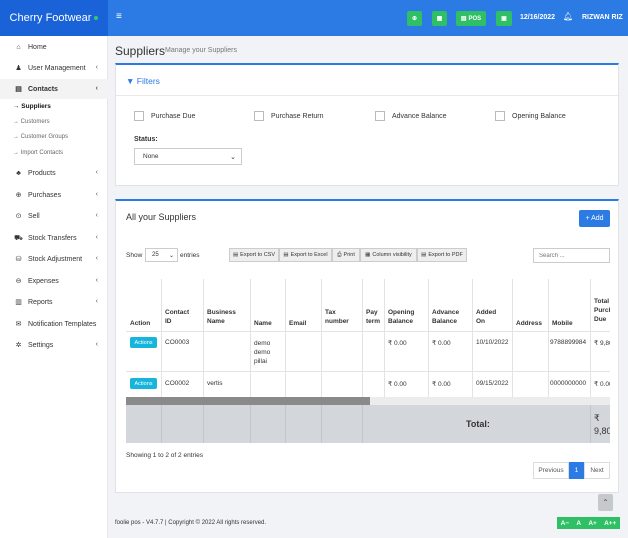 Image resolution: width=628 pixels, height=538 pixels. What do you see at coordinates (177, 383) in the screenshot?
I see `cell-contact-id: CO0002` at bounding box center [177, 383].